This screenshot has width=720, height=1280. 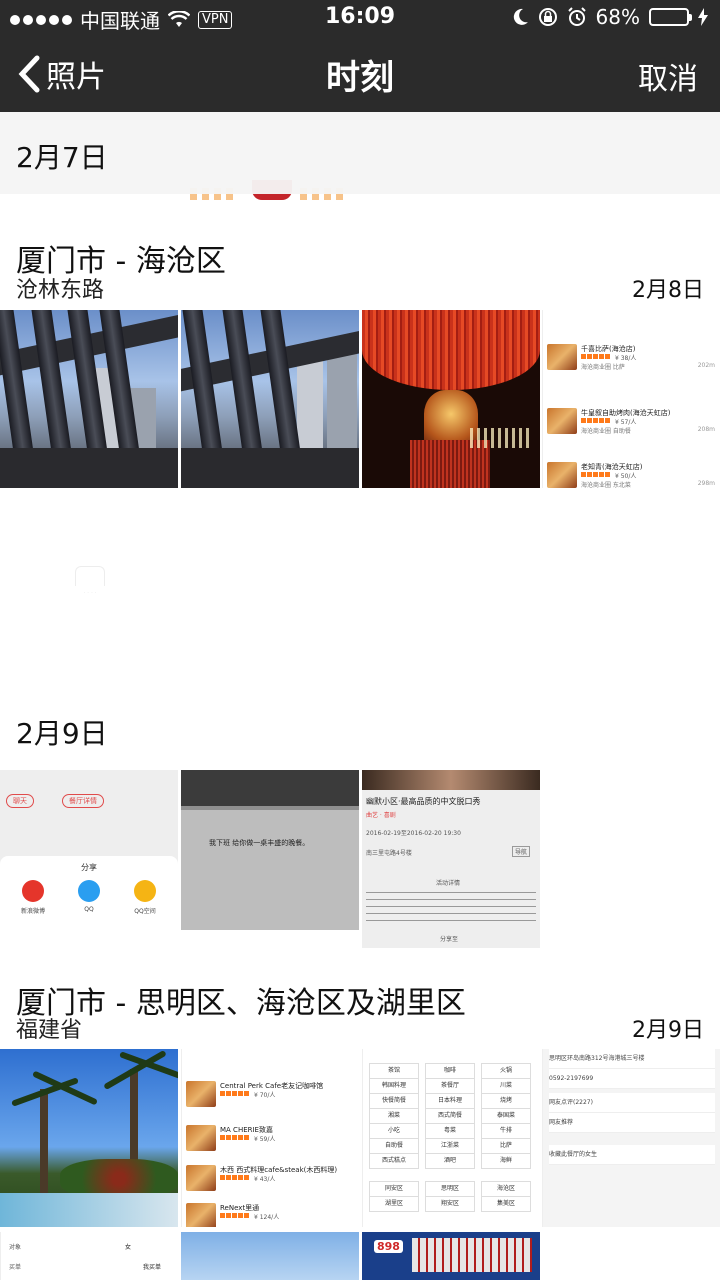 What do you see at coordinates (128, 1247) in the screenshot?
I see `bottom-label: 女` at bounding box center [128, 1247].